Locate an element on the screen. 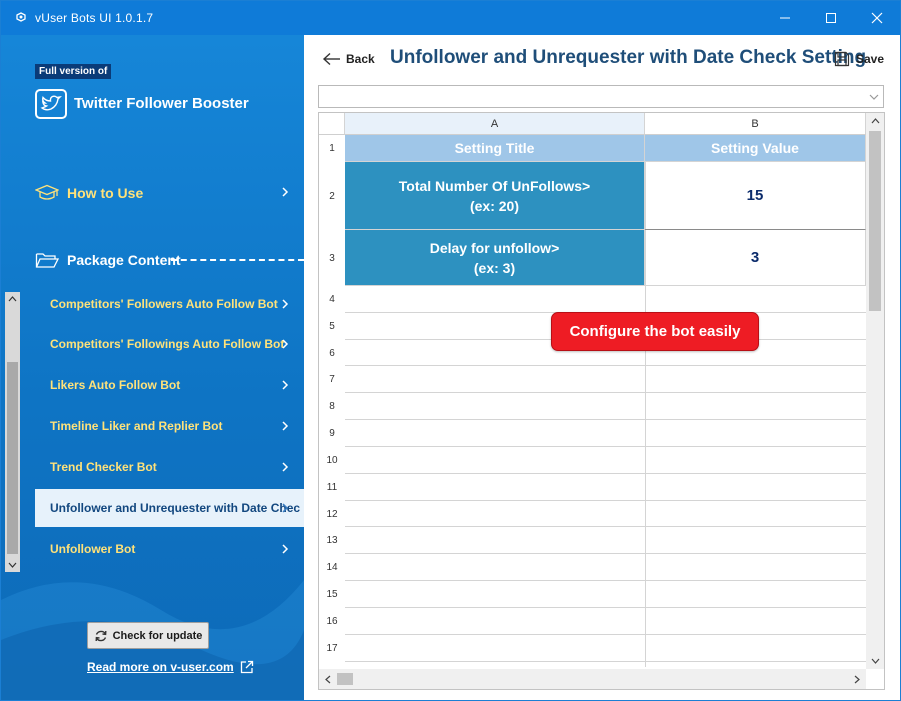 The image size is (901, 701). setting-title-line: Total Number Of UnFollows> is located at coordinates (494, 185).